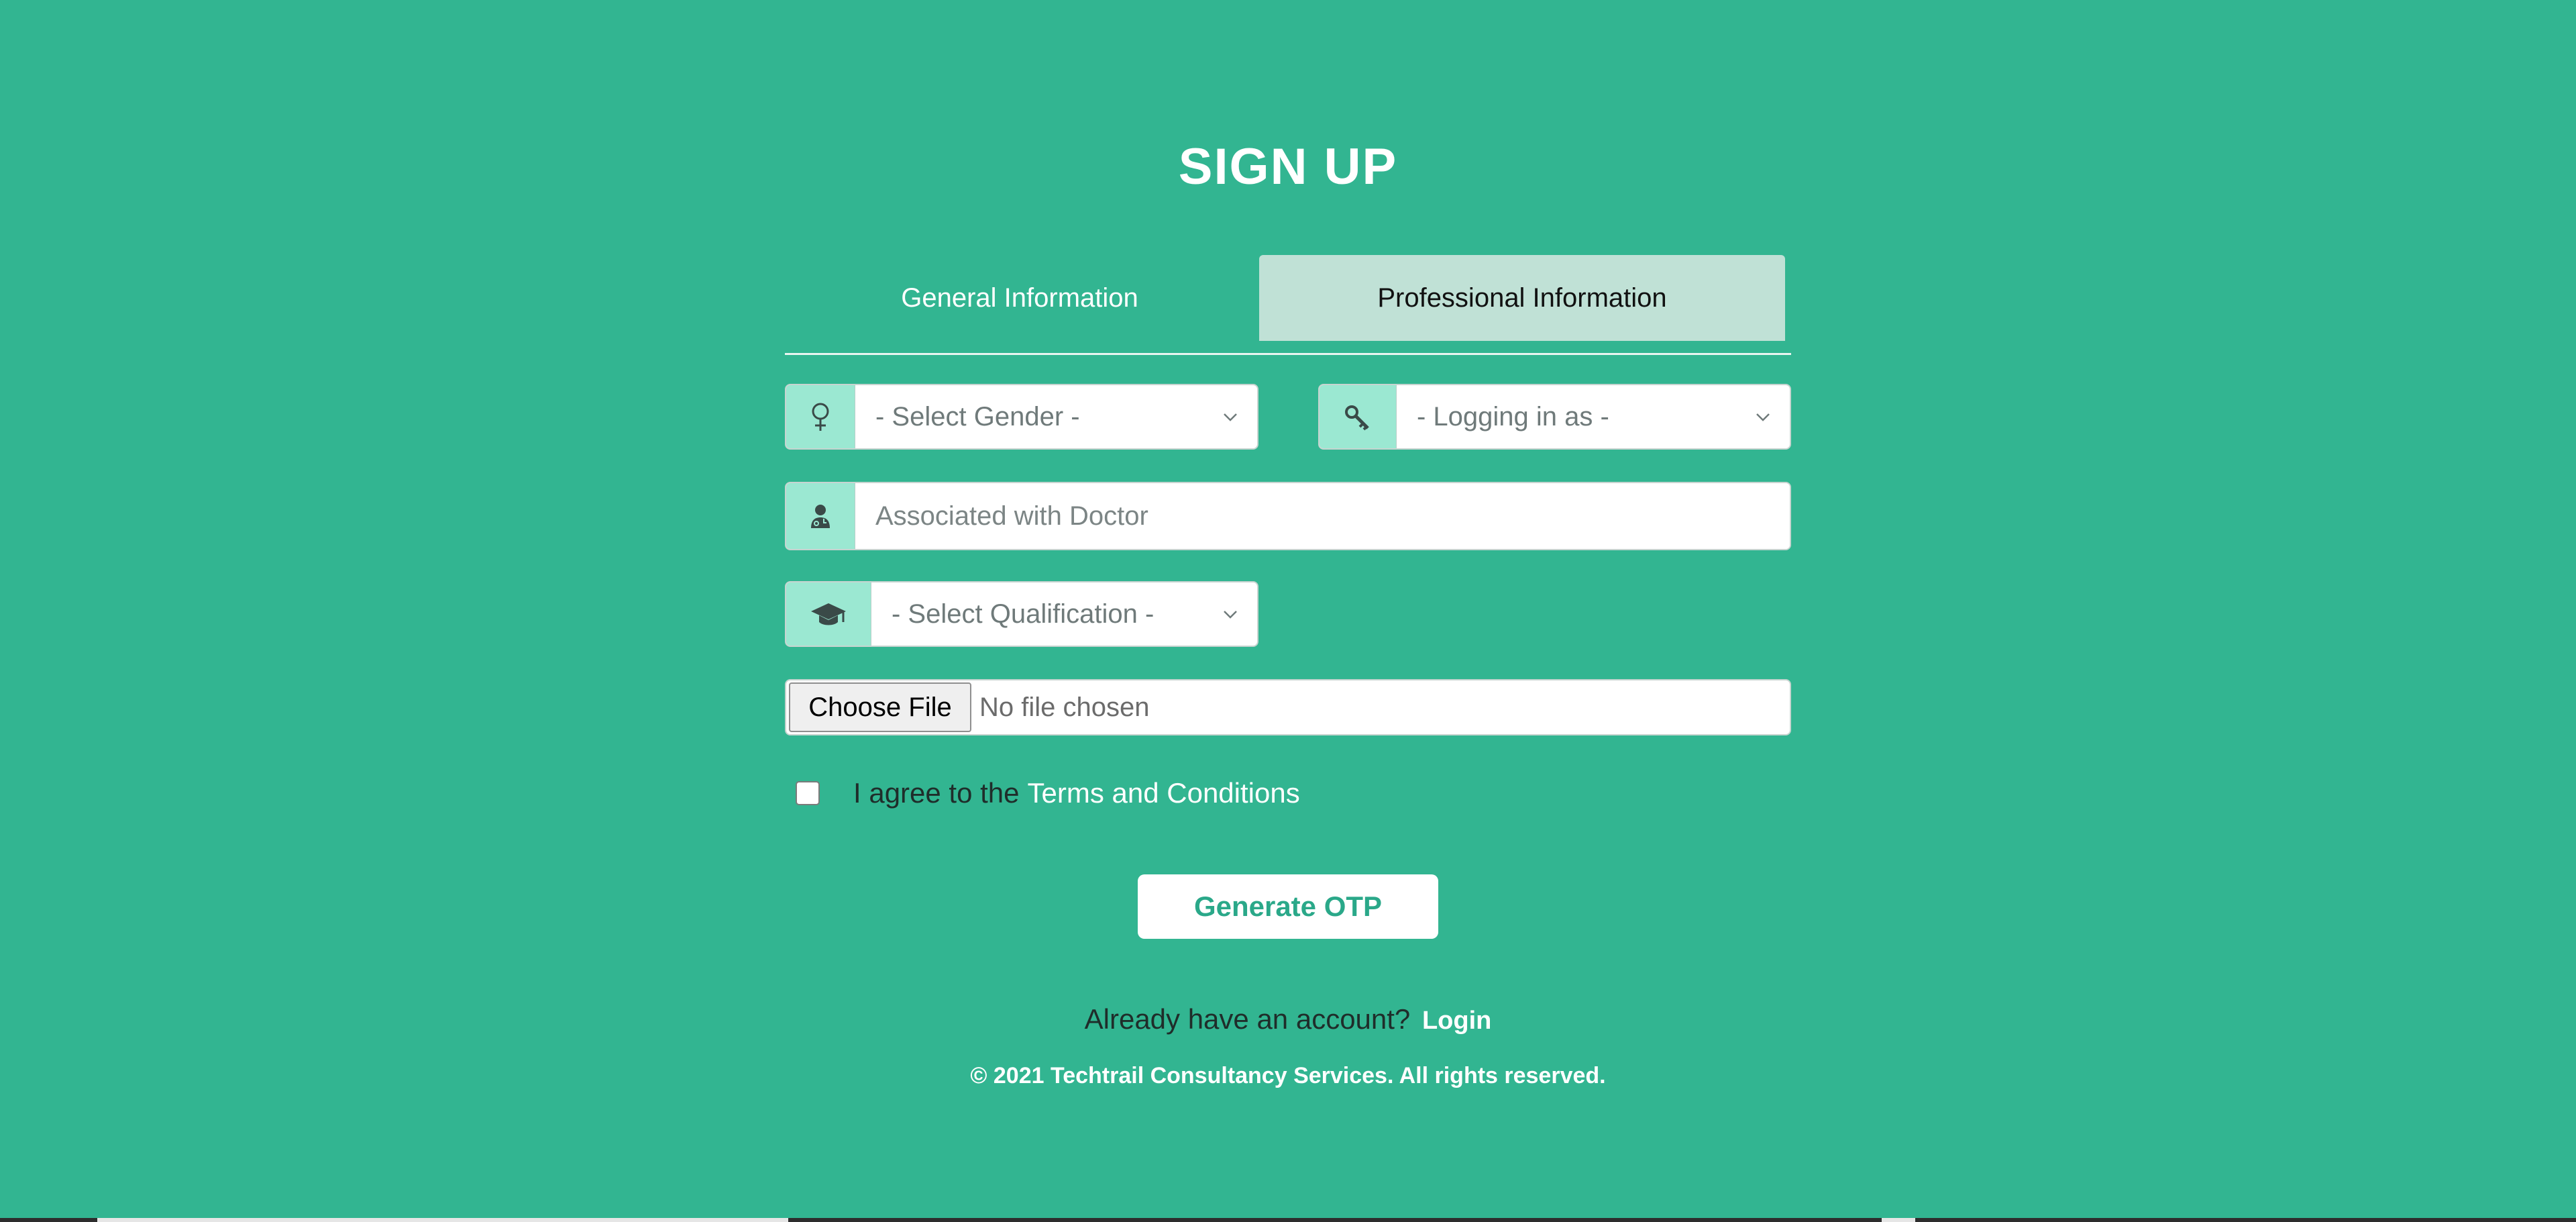  Describe the element at coordinates (977, 416) in the screenshot. I see `gender-select-text: - Select Gender -` at that location.